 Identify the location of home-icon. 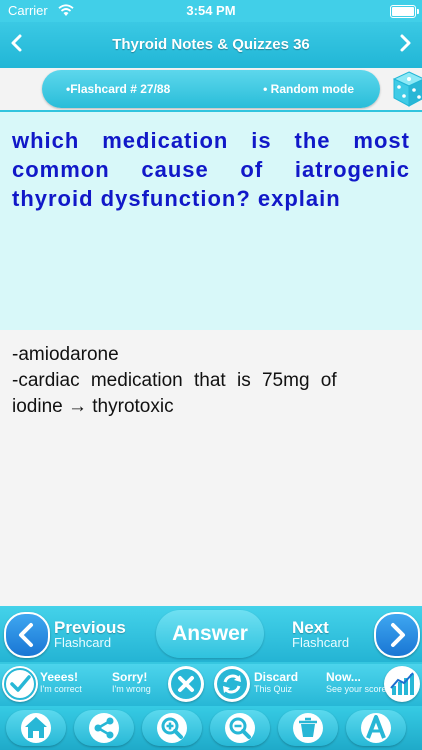
(36, 728).